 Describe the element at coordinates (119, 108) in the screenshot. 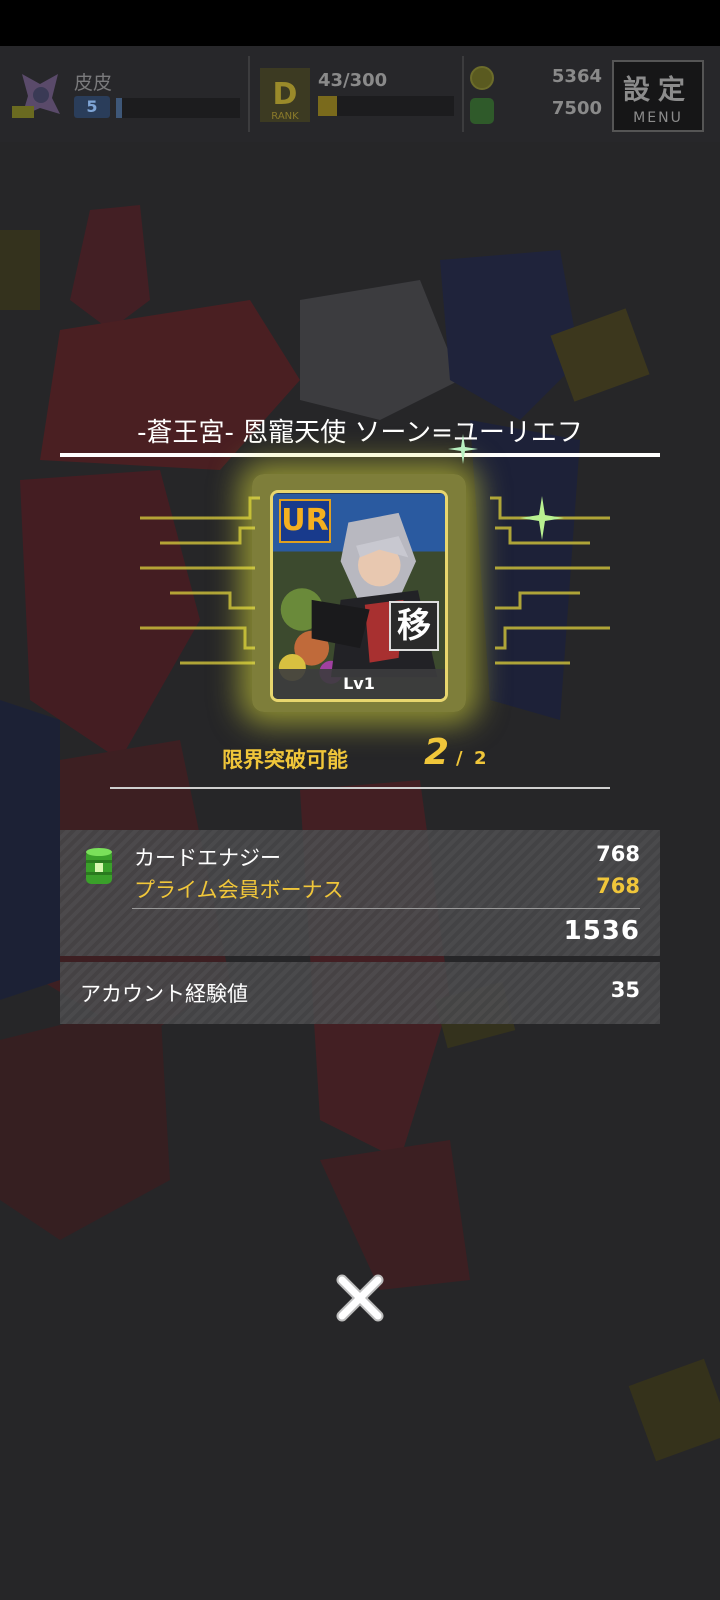

I see `player-exp-fill` at that location.